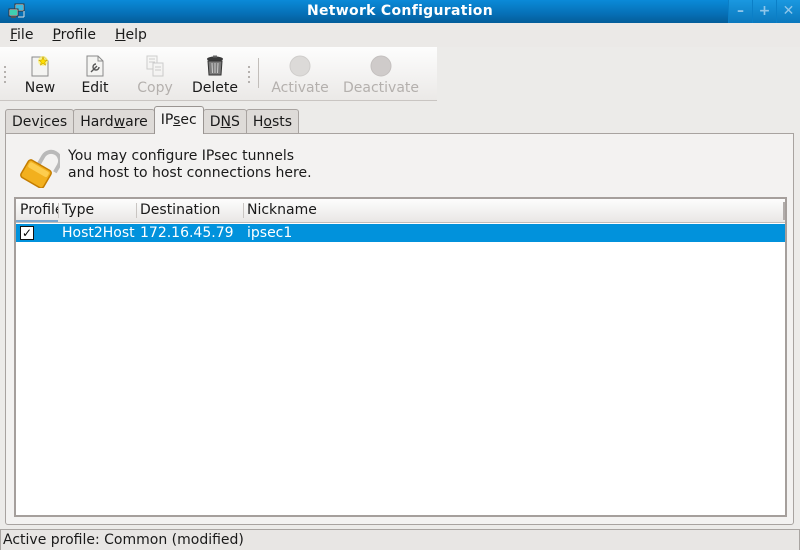 This screenshot has width=800, height=550. Describe the element at coordinates (764, 11) in the screenshot. I see `maximize-button: +` at that location.